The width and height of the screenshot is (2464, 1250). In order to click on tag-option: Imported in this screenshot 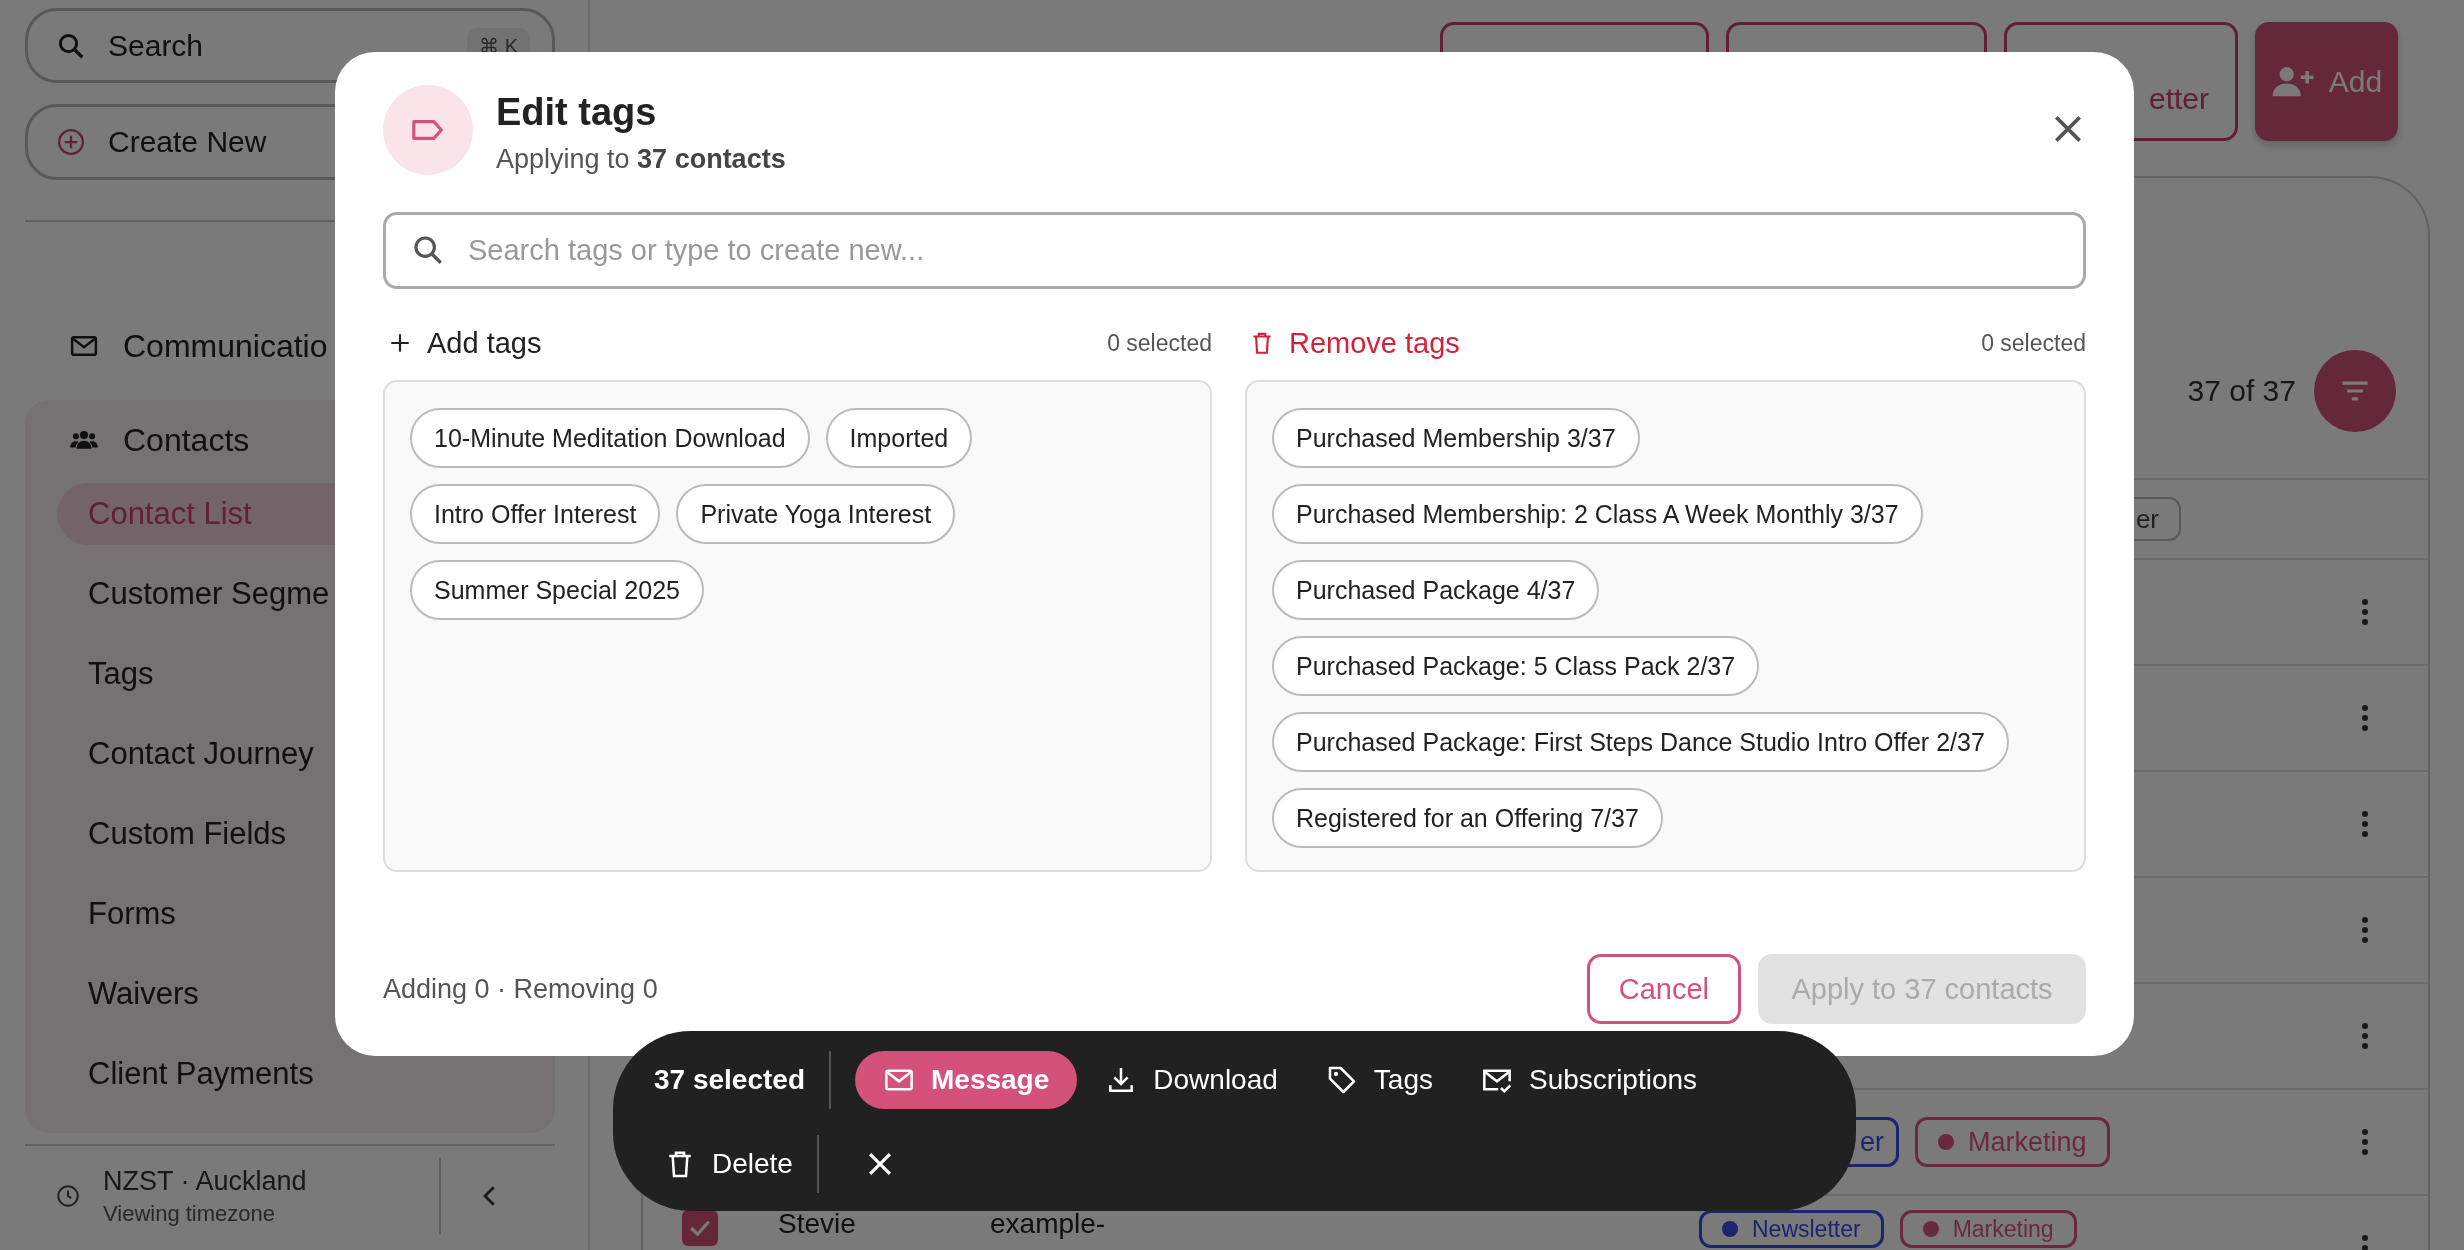, I will do `click(899, 438)`.